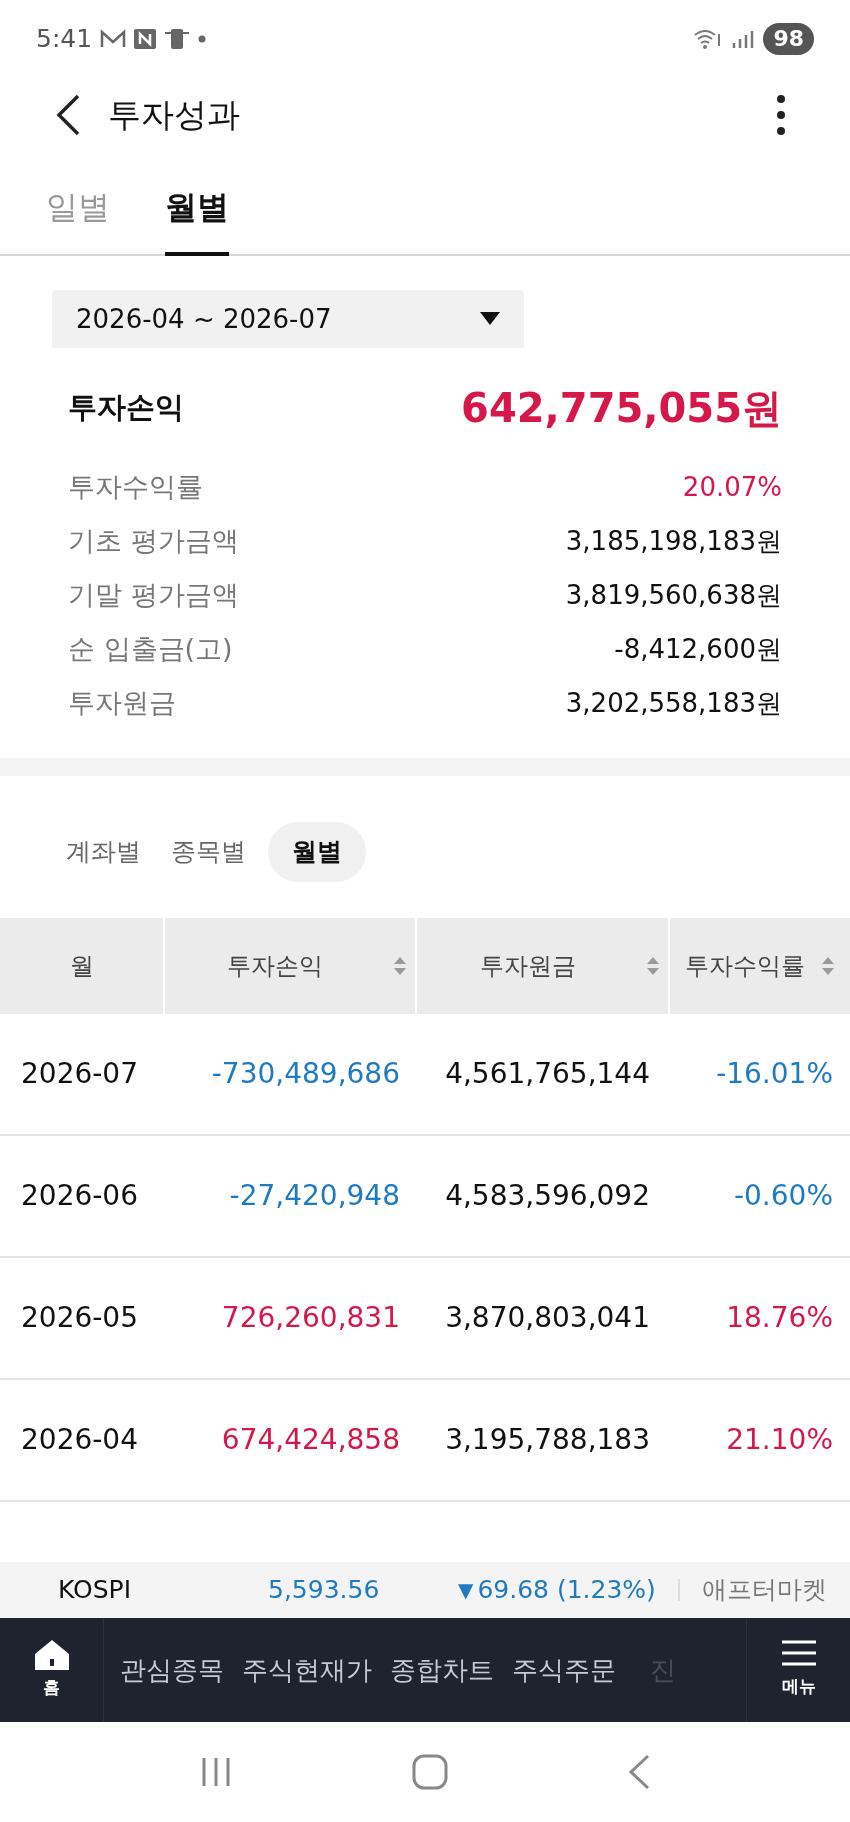 The width and height of the screenshot is (850, 1822). I want to click on signal-icon, so click(743, 39).